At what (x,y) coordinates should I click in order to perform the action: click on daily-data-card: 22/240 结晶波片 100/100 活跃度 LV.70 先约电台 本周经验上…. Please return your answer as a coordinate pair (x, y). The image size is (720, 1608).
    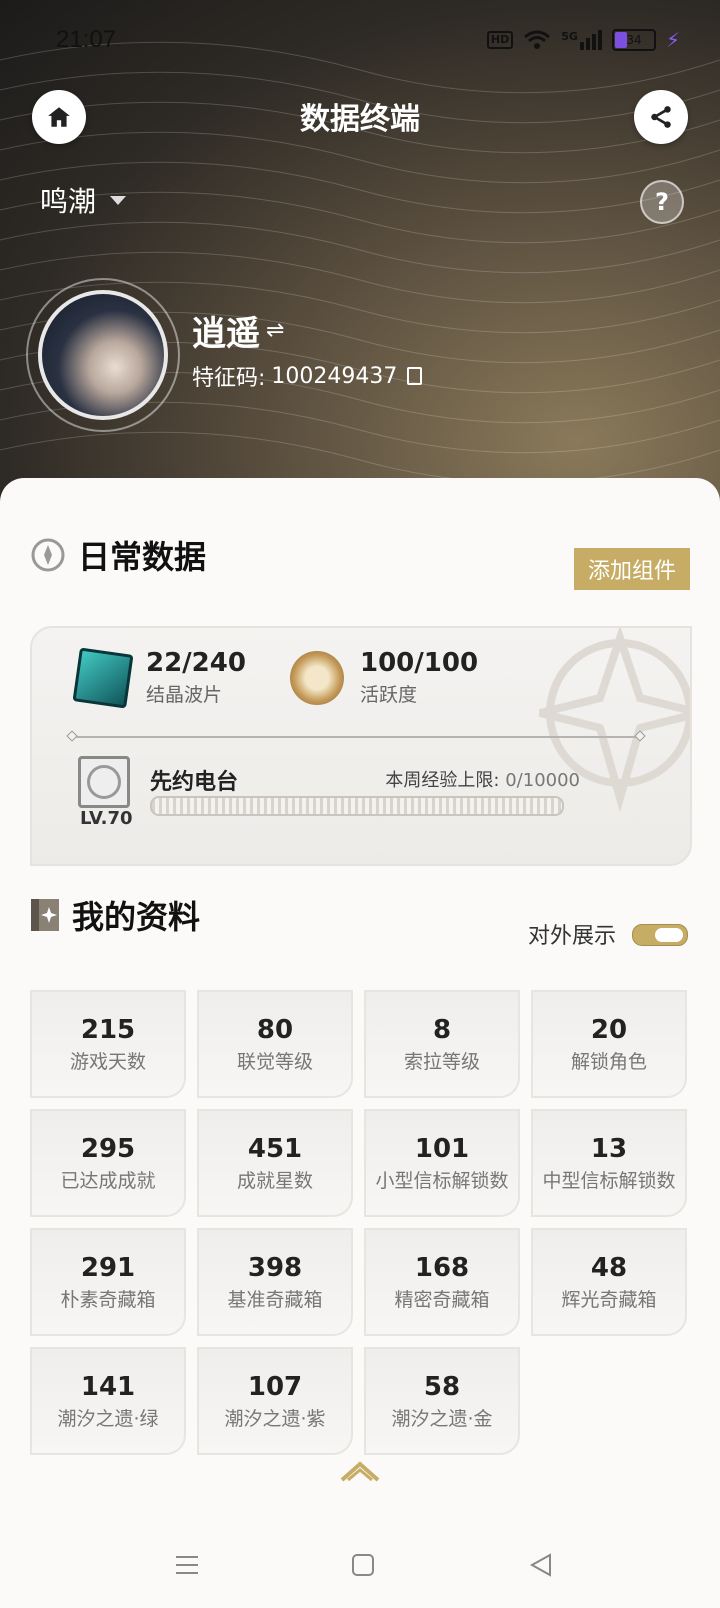
    Looking at the image, I should click on (361, 746).